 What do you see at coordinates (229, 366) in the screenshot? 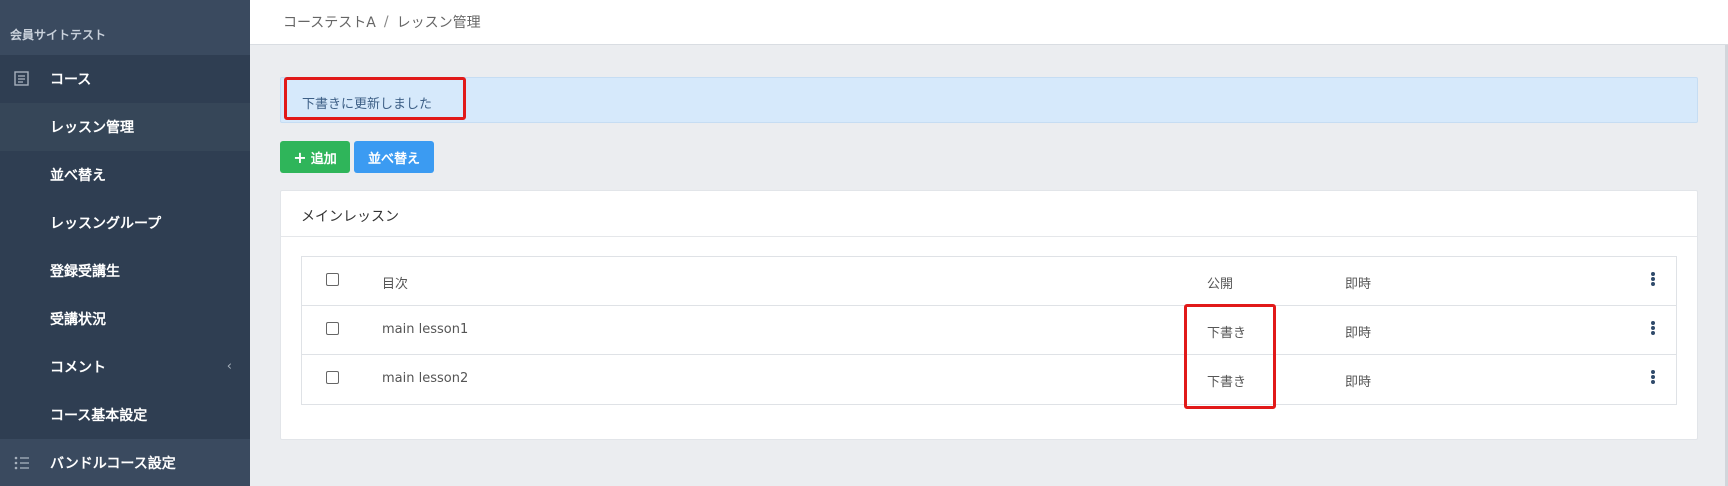
I see `chevron-left-icon: ‹` at bounding box center [229, 366].